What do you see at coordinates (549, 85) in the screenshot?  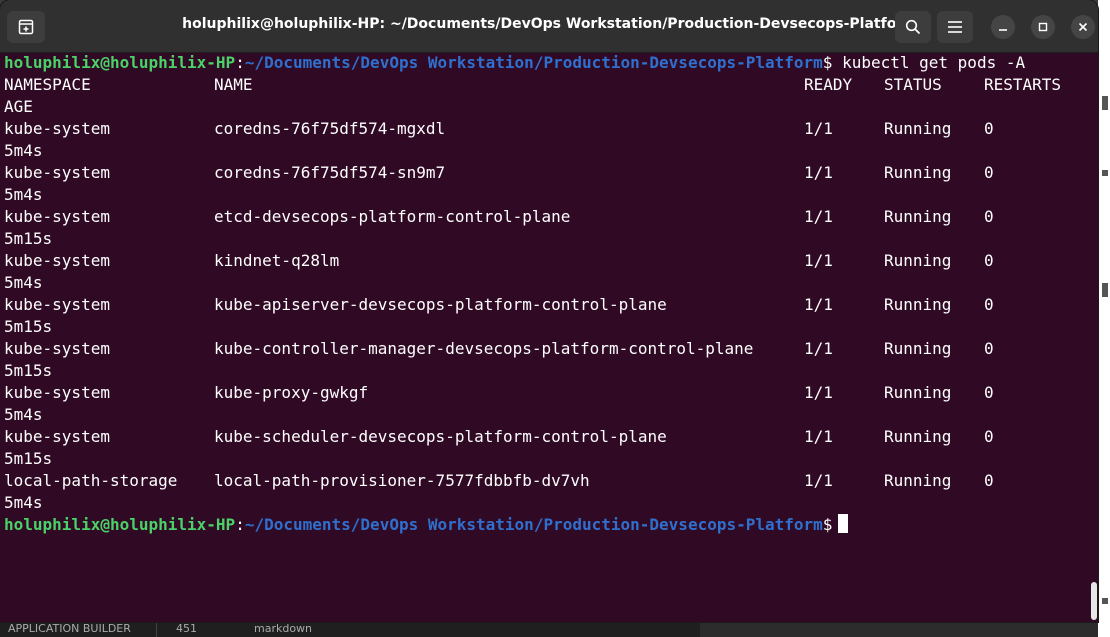 I see `table-header: NAMESPACE NAME READY STATUS RESTARTS` at bounding box center [549, 85].